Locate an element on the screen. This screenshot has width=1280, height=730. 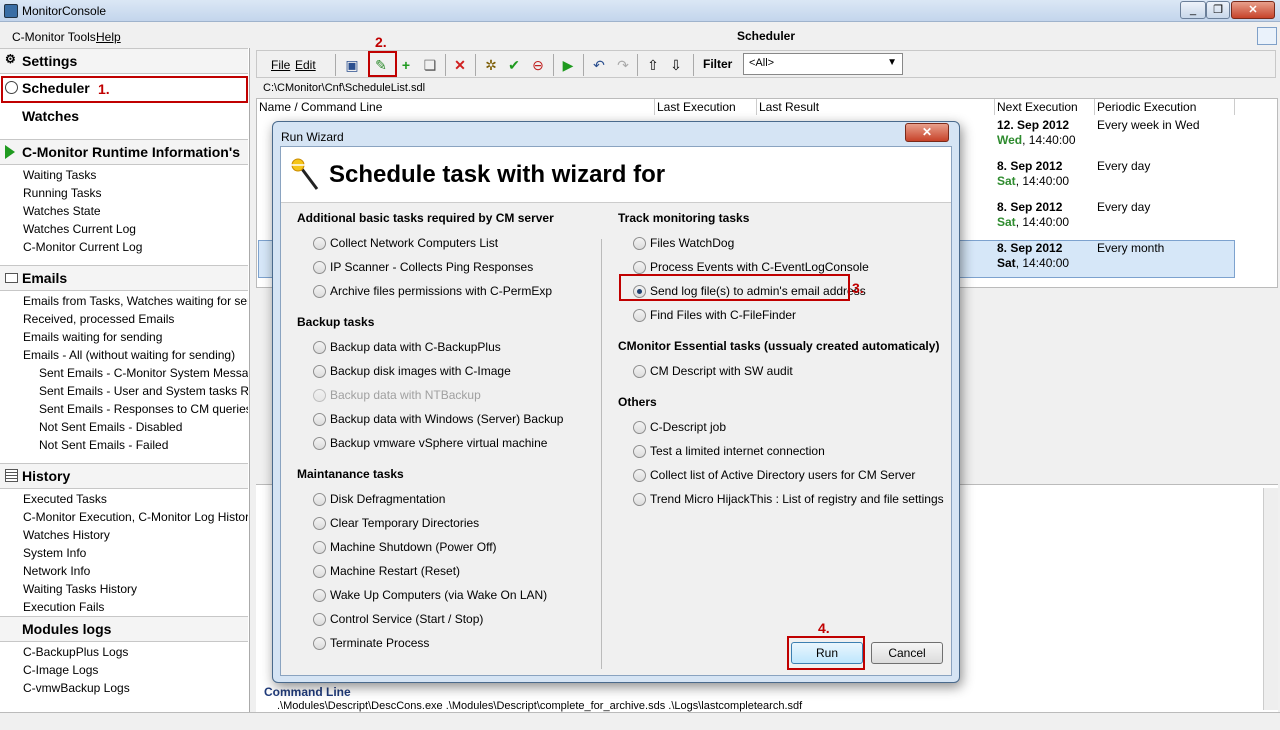
restore-button: ❐ is located at coordinates (1218, 10).